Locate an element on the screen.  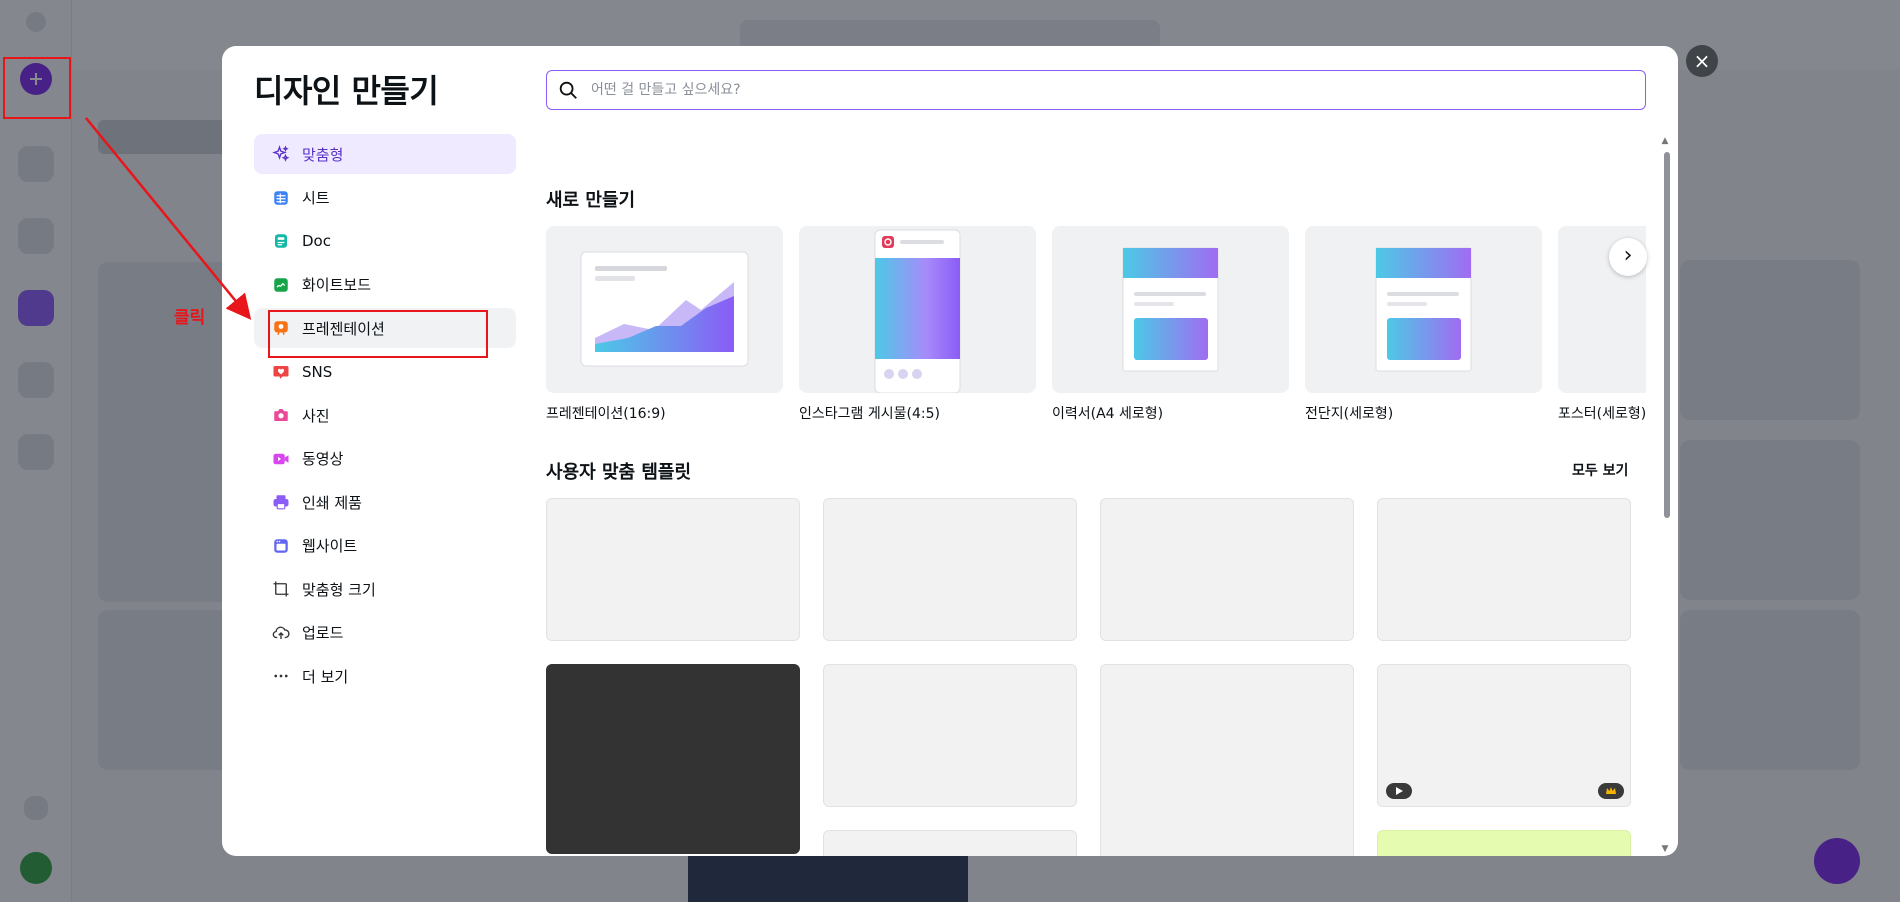
sidebar-item-whiteboard: 화이트보드 is located at coordinates (385, 285).